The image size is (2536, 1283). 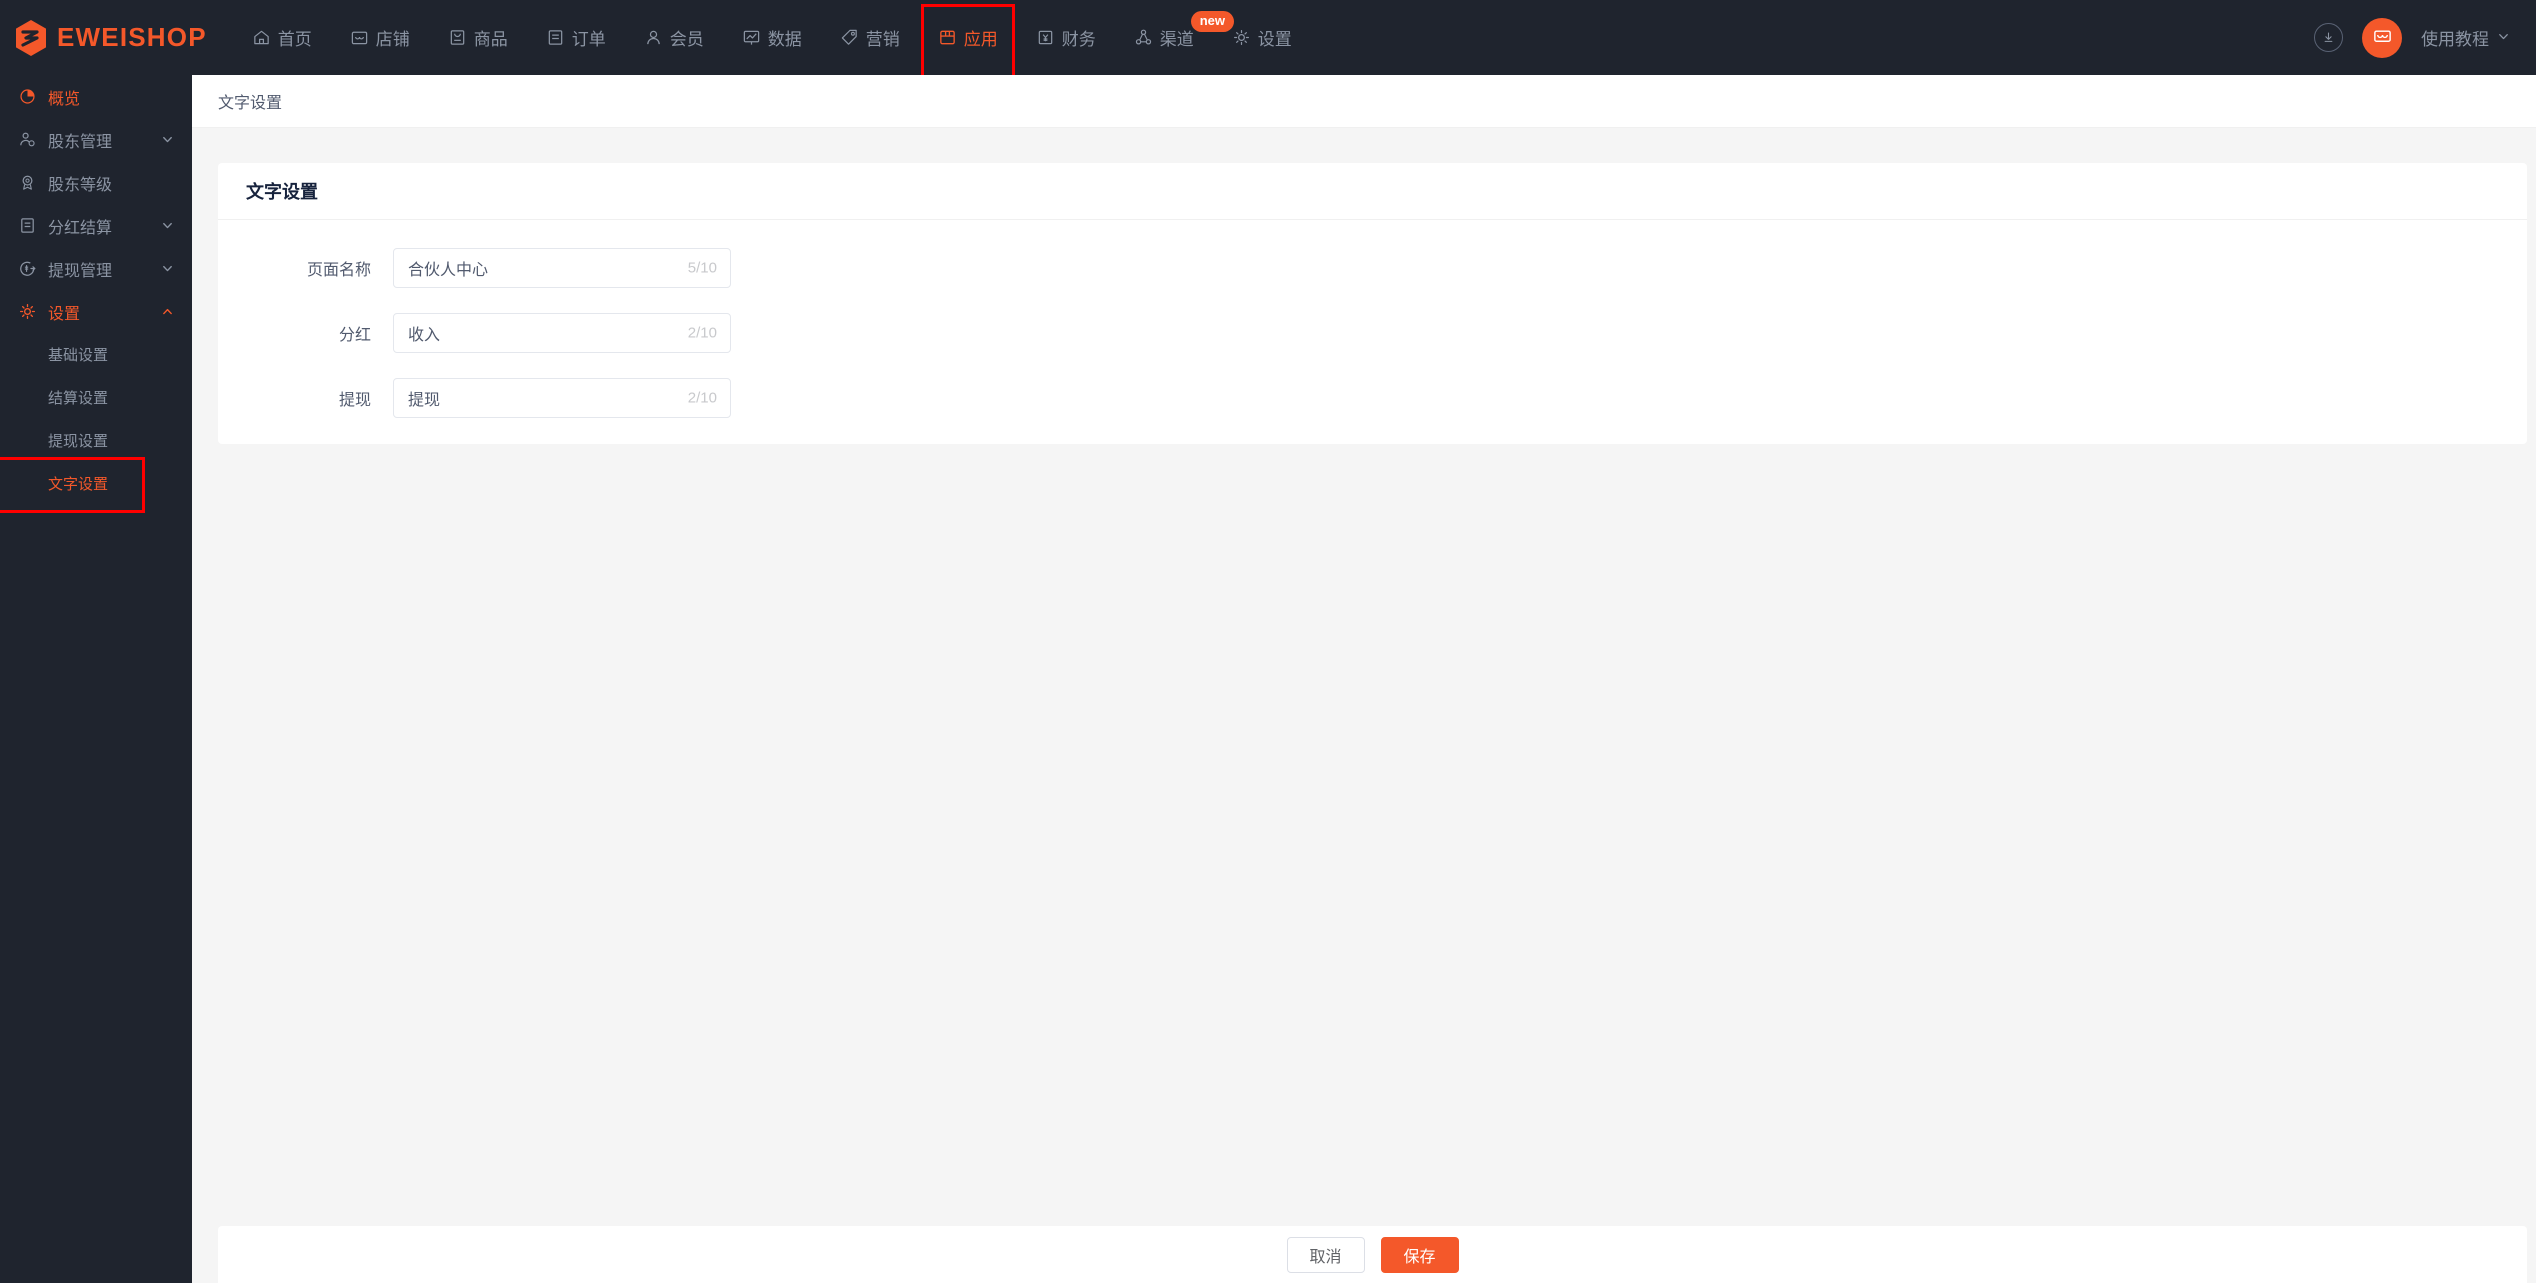 What do you see at coordinates (490, 39) in the screenshot?
I see `nav-item-label: 商品` at bounding box center [490, 39].